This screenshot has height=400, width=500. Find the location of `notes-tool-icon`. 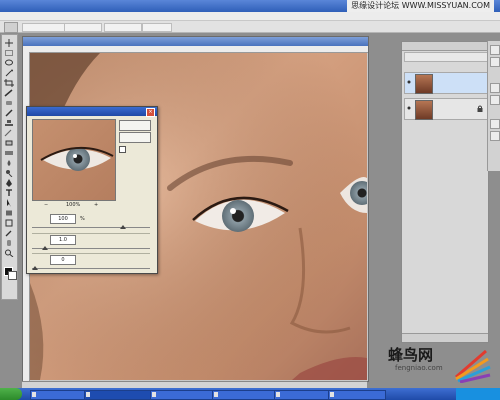

notes-tool-icon is located at coordinates (9, 223).